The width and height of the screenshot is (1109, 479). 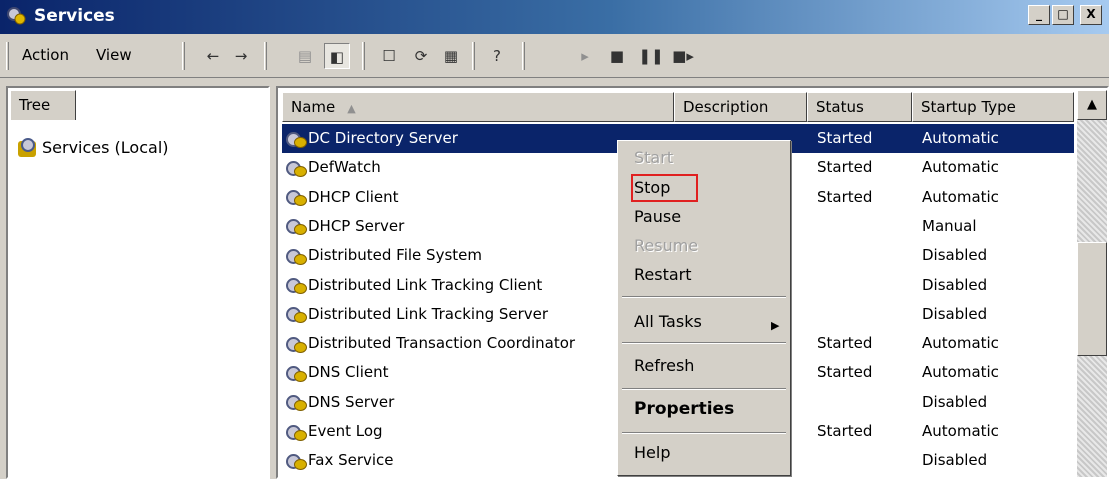 What do you see at coordinates (421, 56) in the screenshot?
I see `refresh-icon: ⟳` at bounding box center [421, 56].